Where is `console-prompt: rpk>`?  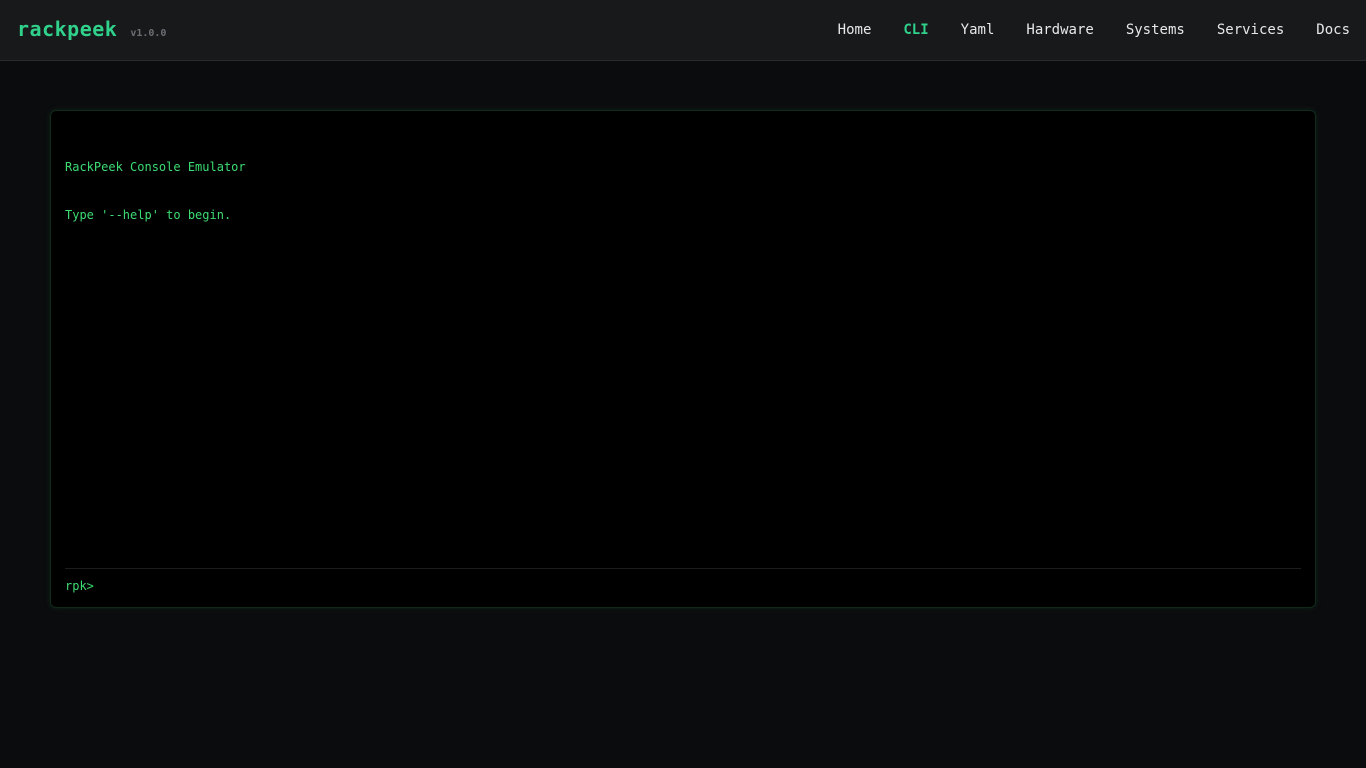 console-prompt: rpk> is located at coordinates (79, 586).